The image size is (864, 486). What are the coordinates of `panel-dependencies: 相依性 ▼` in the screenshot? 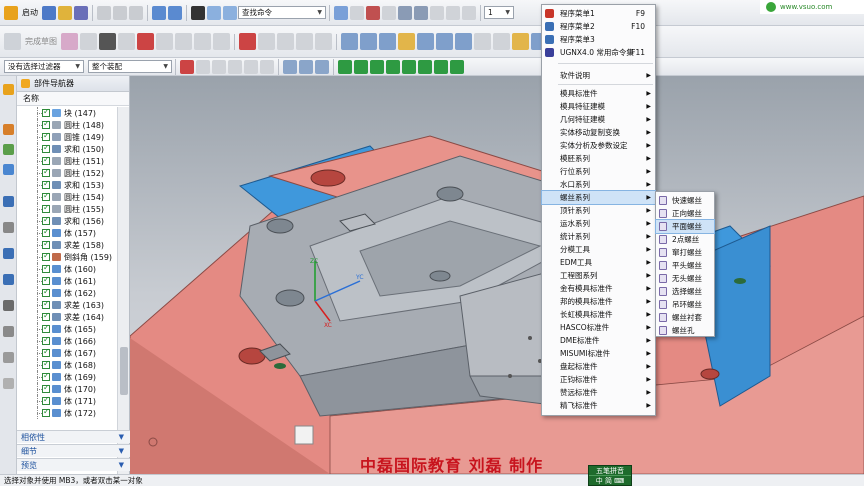 It's located at (73, 436).